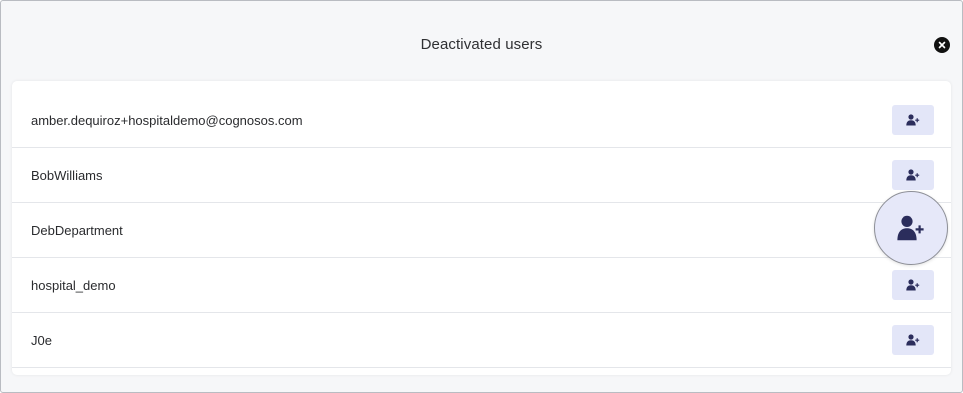 Image resolution: width=963 pixels, height=393 pixels. Describe the element at coordinates (77, 230) in the screenshot. I see `user-name: DebDepartment` at that location.